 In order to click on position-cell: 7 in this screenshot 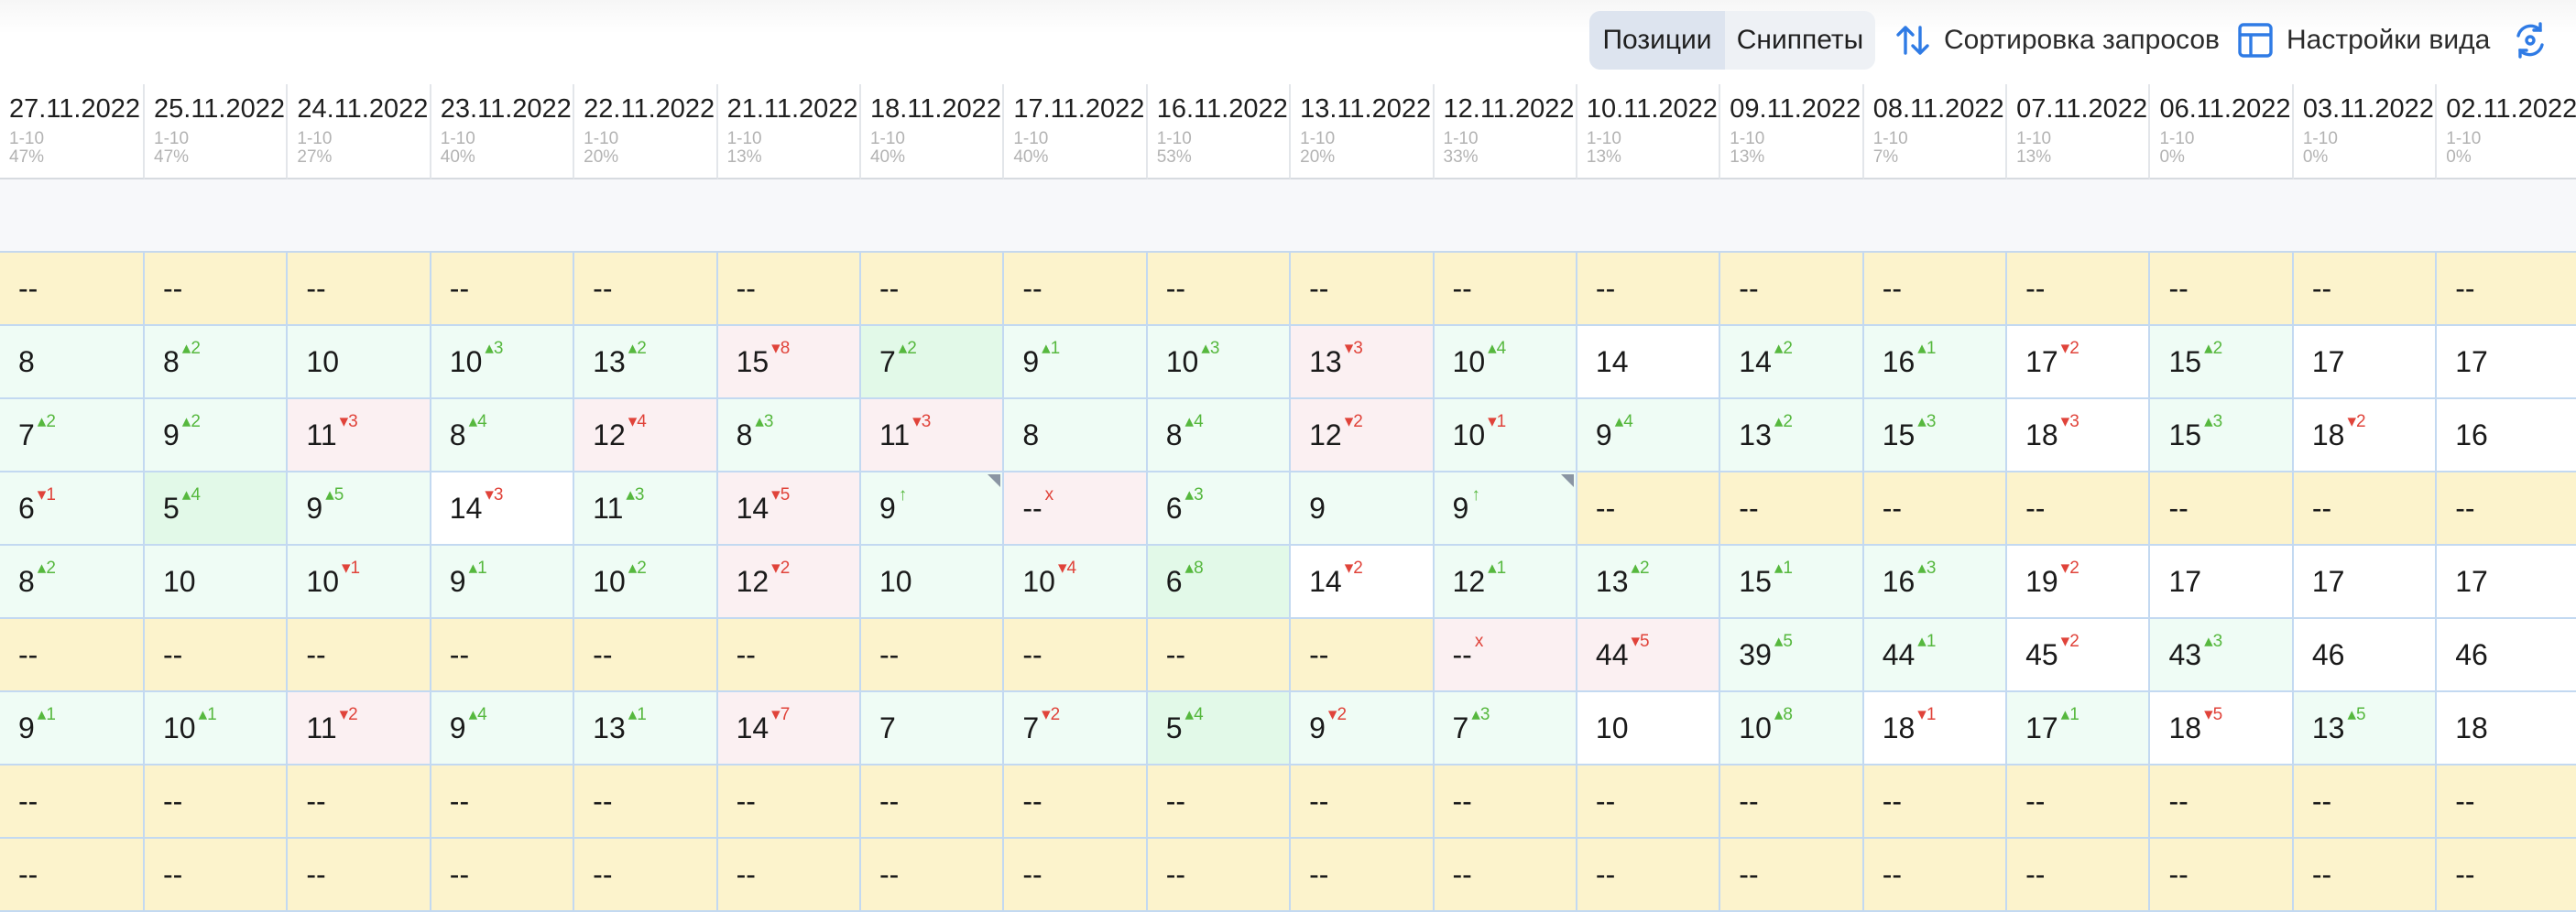, I will do `click(933, 728)`.